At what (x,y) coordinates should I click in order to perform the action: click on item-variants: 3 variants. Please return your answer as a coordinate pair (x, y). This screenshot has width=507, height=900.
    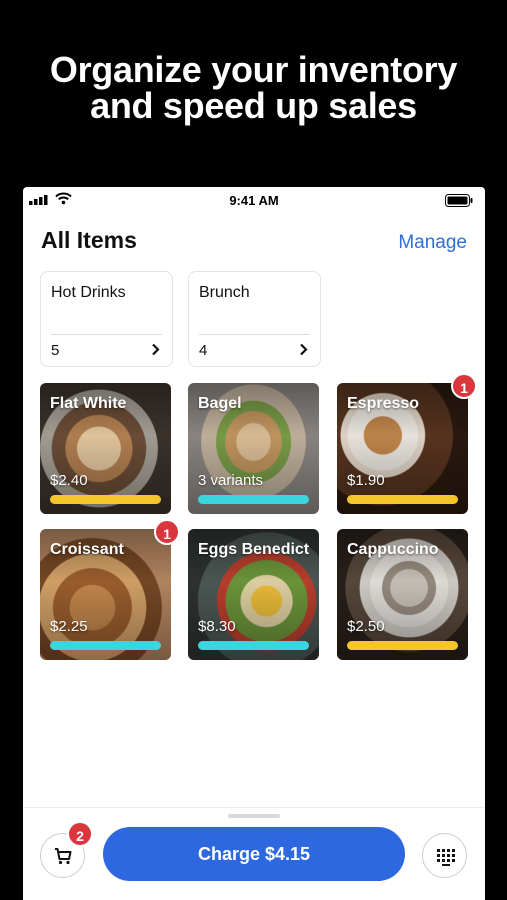
    Looking at the image, I should click on (231, 480).